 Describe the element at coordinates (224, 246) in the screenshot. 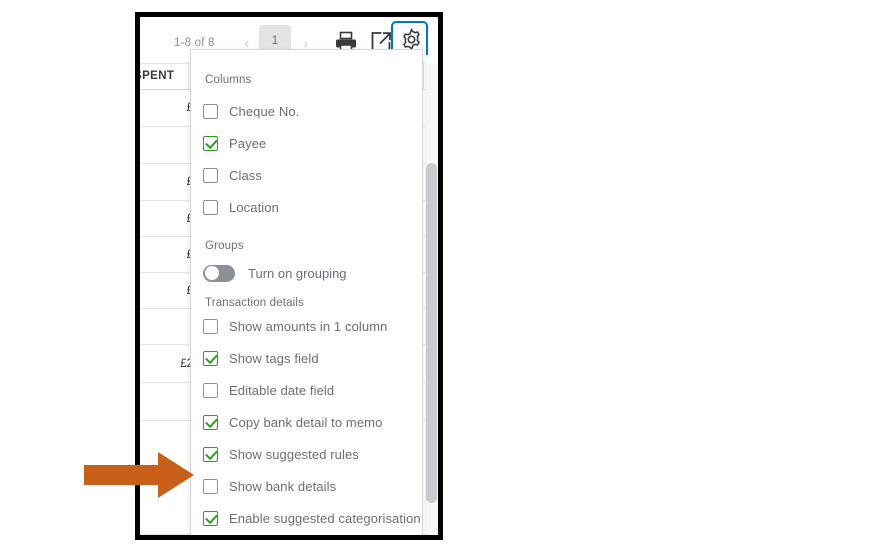

I see `settings-section-title-groups: Groups` at that location.